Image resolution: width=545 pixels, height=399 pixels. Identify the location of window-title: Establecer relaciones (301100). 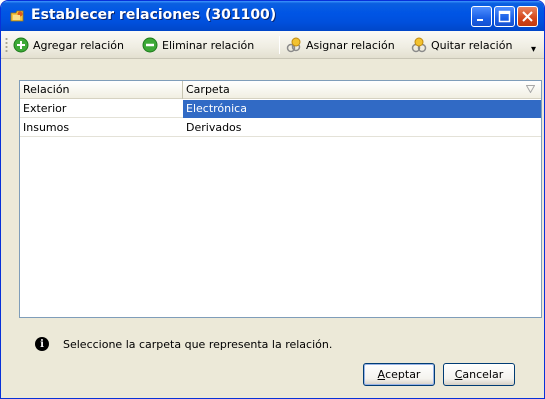
(154, 15).